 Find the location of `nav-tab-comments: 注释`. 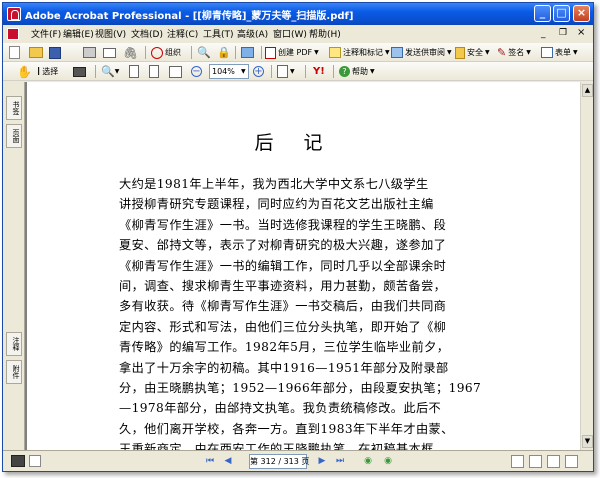

nav-tab-comments: 注释 is located at coordinates (14, 344).